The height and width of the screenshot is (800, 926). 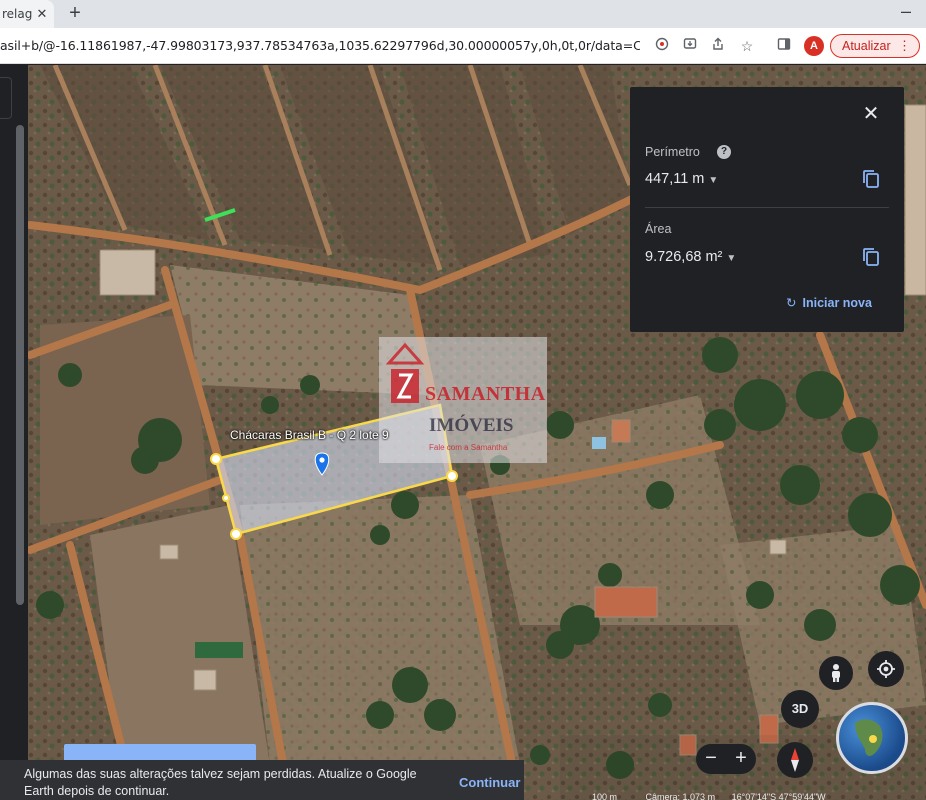 I want to click on watermark-subtitle: IMÓVEIS, so click(x=471, y=425).